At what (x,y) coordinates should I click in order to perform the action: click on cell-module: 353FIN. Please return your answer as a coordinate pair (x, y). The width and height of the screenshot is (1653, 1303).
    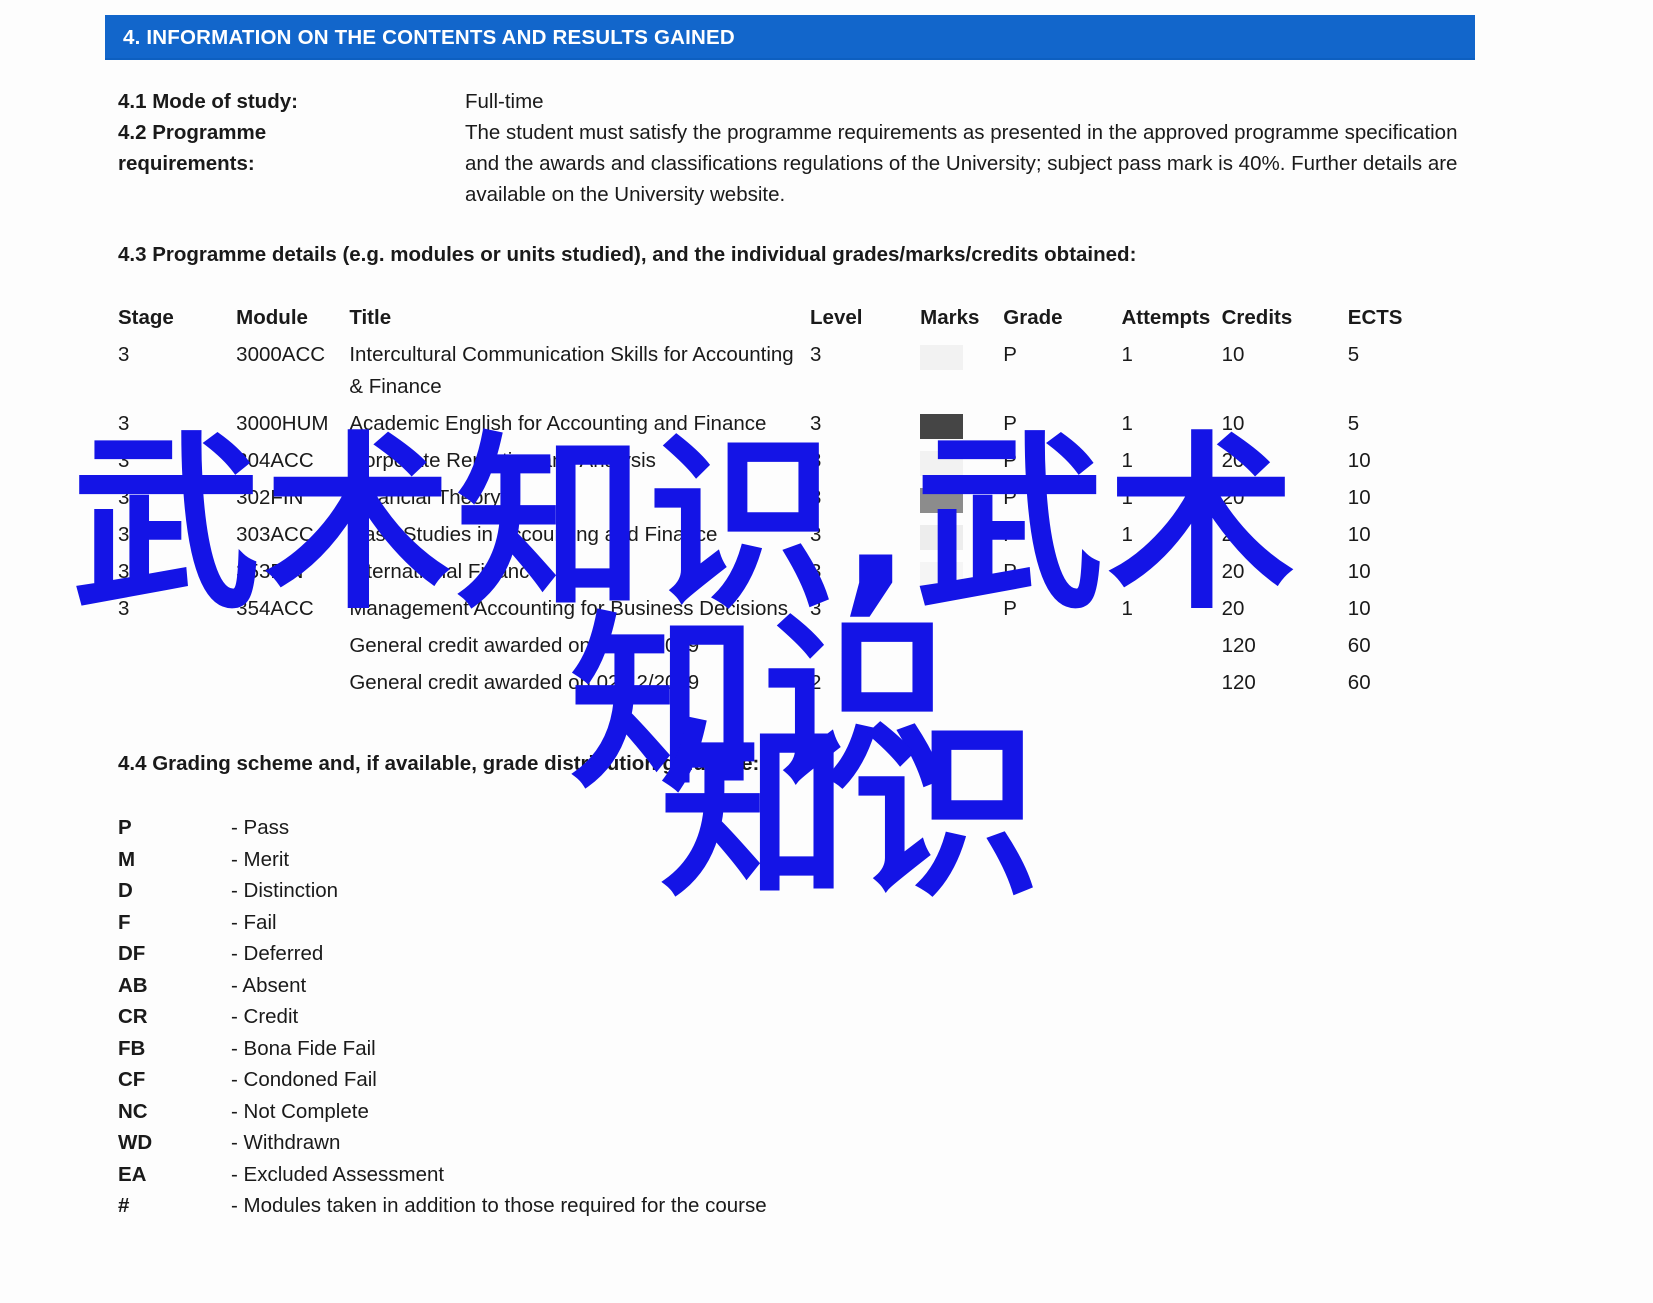
    Looking at the image, I should click on (270, 571).